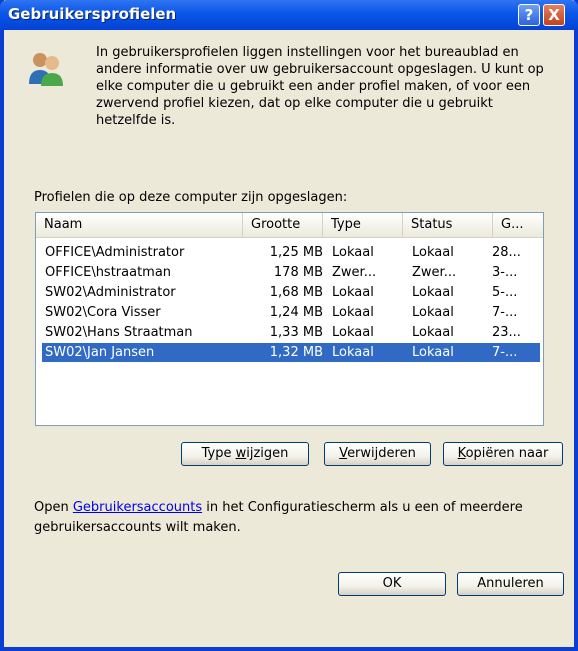  What do you see at coordinates (241, 453) in the screenshot?
I see `change-type-label-accel: w` at bounding box center [241, 453].